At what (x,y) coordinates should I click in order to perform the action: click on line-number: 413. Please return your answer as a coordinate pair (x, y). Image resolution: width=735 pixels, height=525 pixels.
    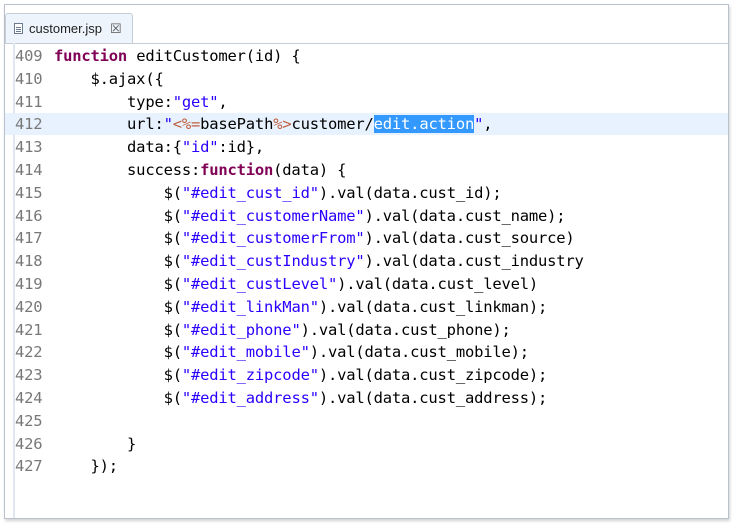
    Looking at the image, I should click on (29, 147).